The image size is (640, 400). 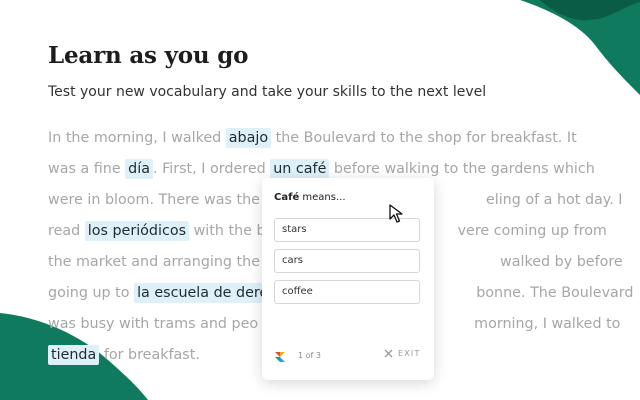 I want to click on story-text: with the b, so click(x=227, y=231).